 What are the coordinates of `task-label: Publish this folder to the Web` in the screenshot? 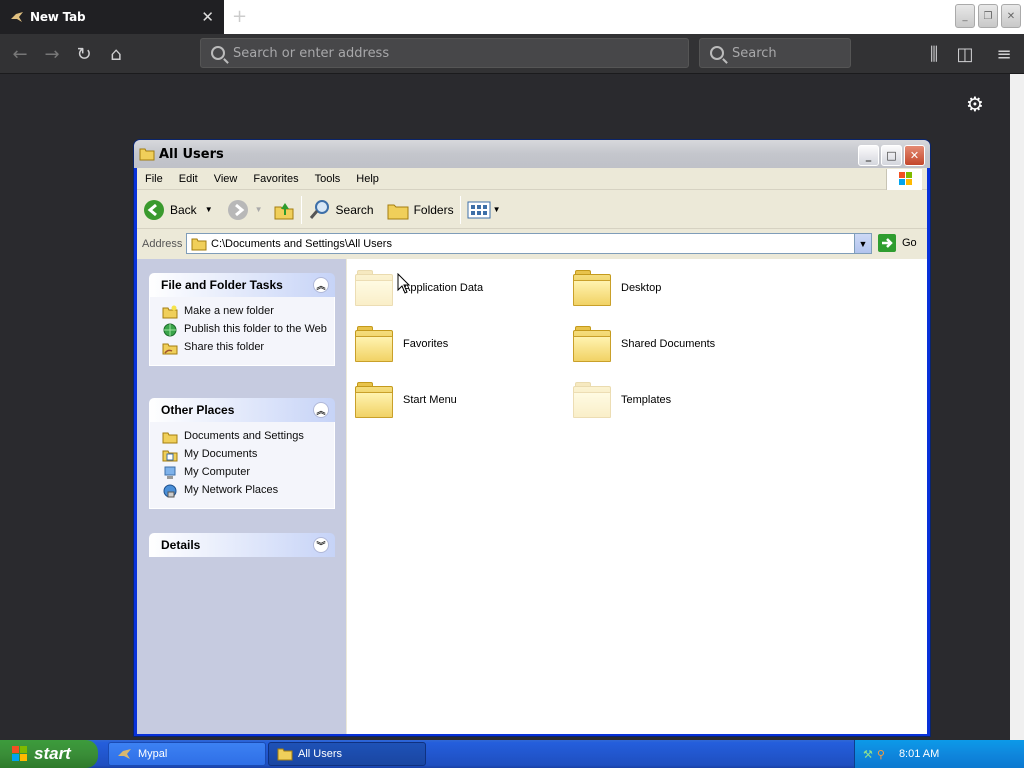 It's located at (255, 329).